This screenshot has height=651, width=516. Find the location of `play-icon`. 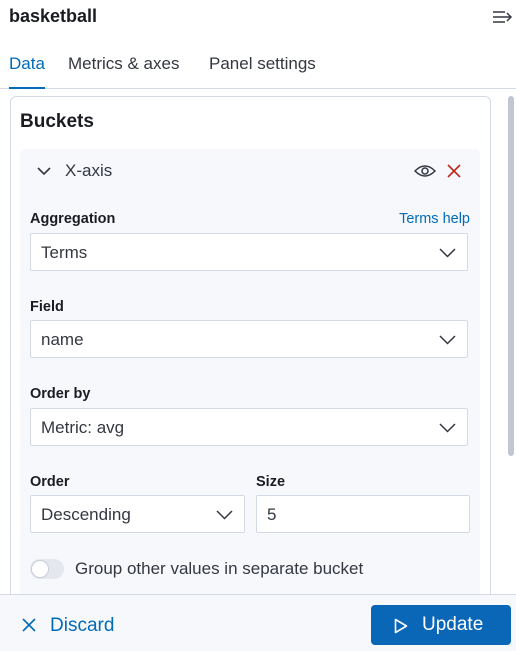

play-icon is located at coordinates (401, 626).